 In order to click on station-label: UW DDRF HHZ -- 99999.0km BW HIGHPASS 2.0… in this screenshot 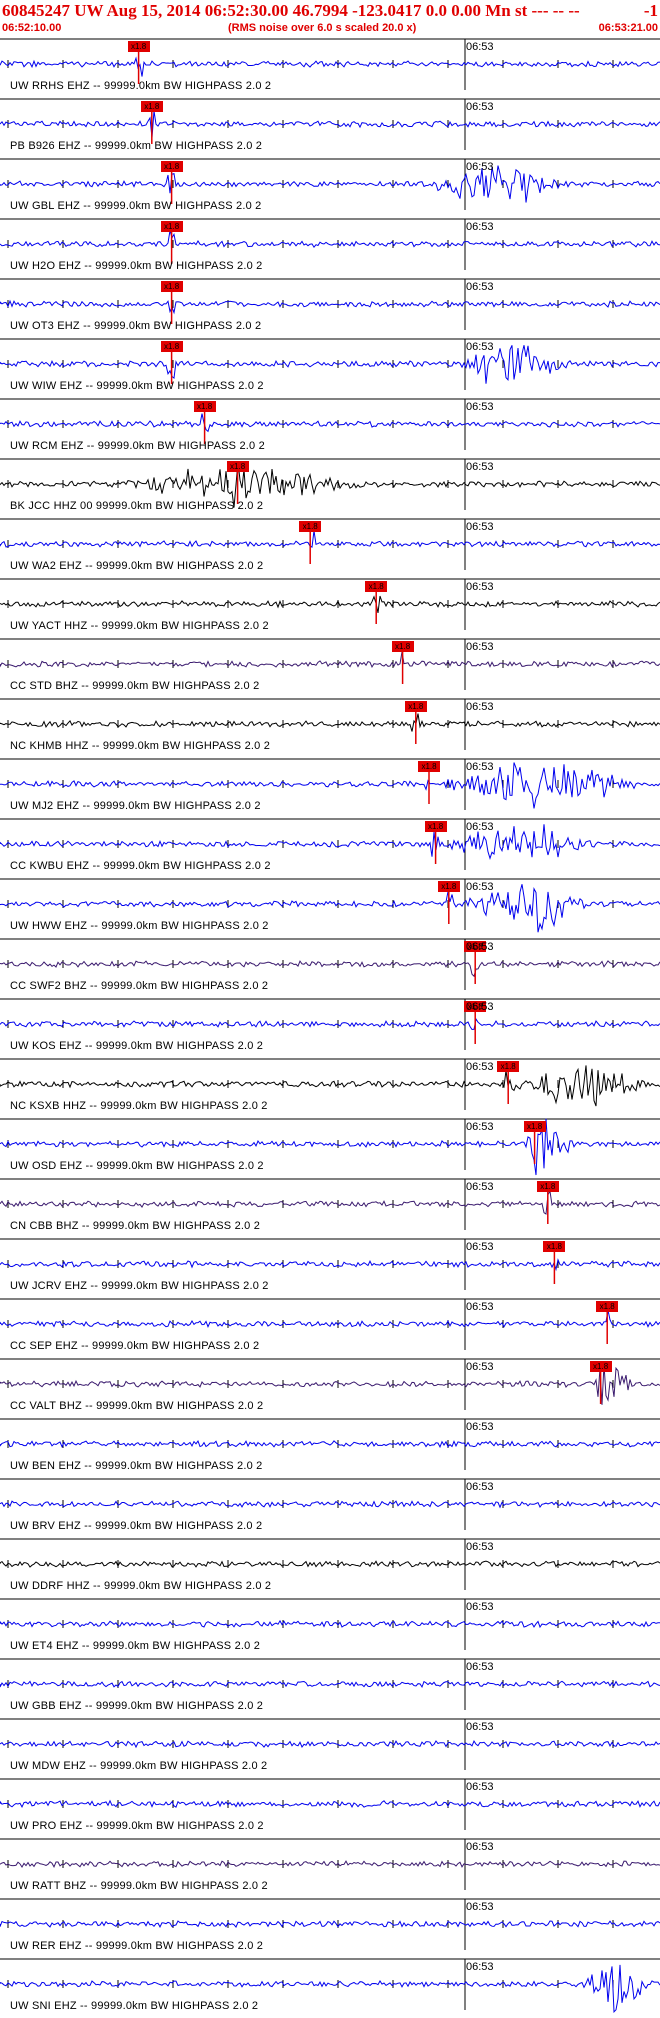, I will do `click(141, 1586)`.